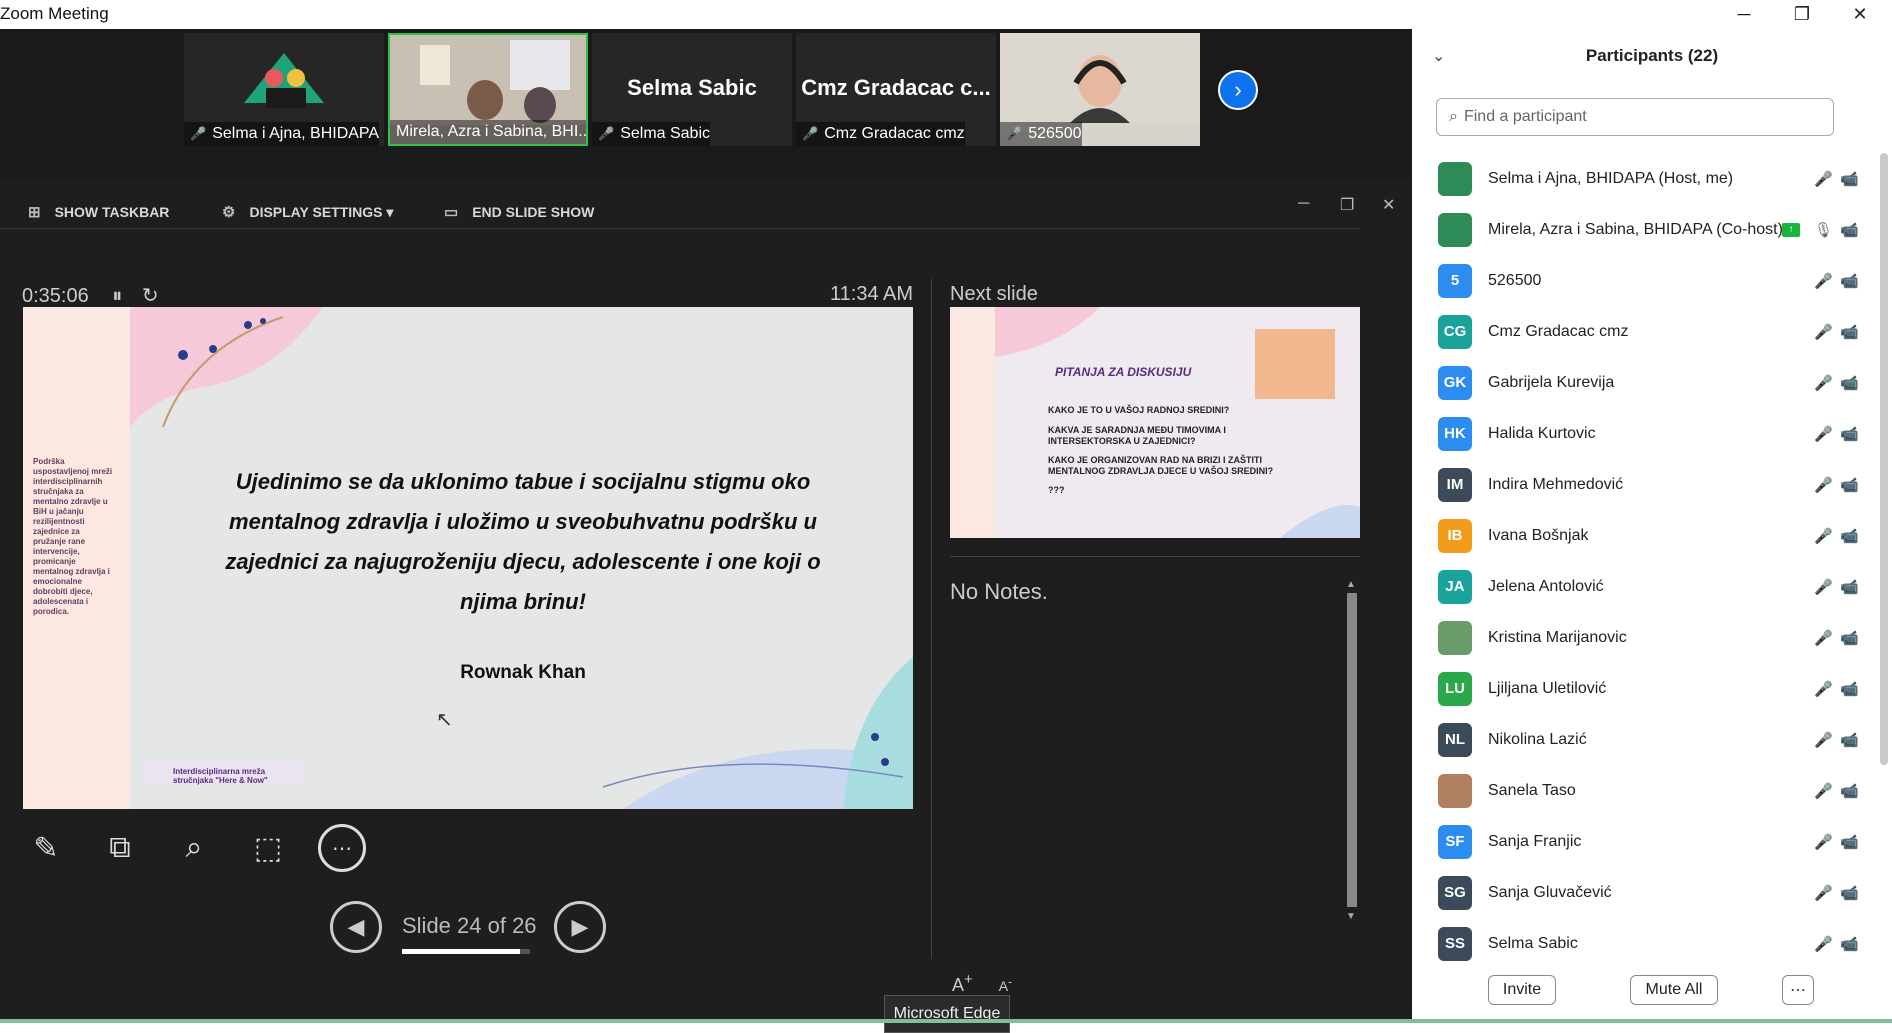 The width and height of the screenshot is (1892, 1033). I want to click on decrease-font-icon: A-, so click(1005, 984).